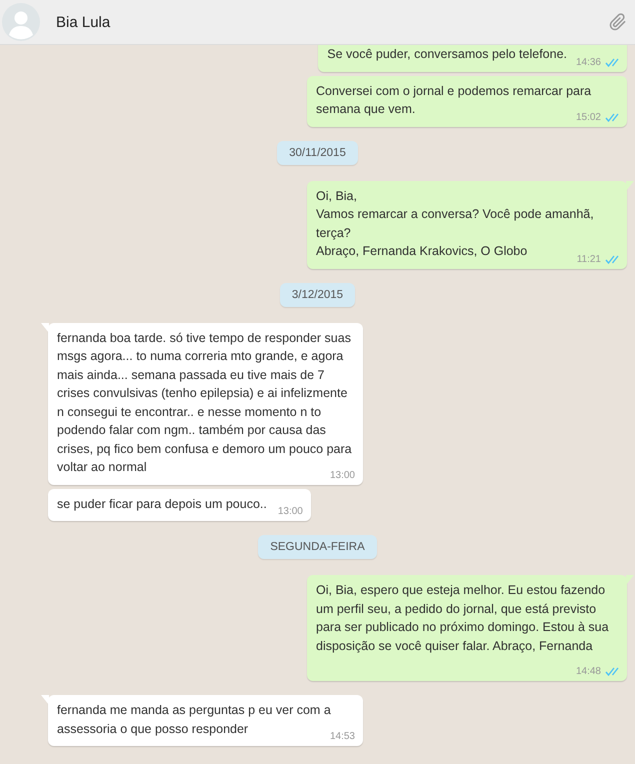 This screenshot has width=635, height=764. Describe the element at coordinates (342, 736) in the screenshot. I see `message-time: 14:53` at that location.